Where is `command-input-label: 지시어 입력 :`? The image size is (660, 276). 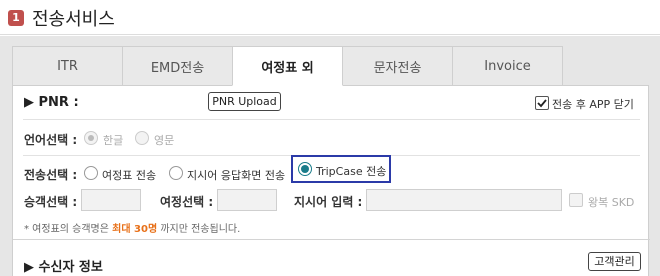 command-input-label: 지시어 입력 : is located at coordinates (328, 202).